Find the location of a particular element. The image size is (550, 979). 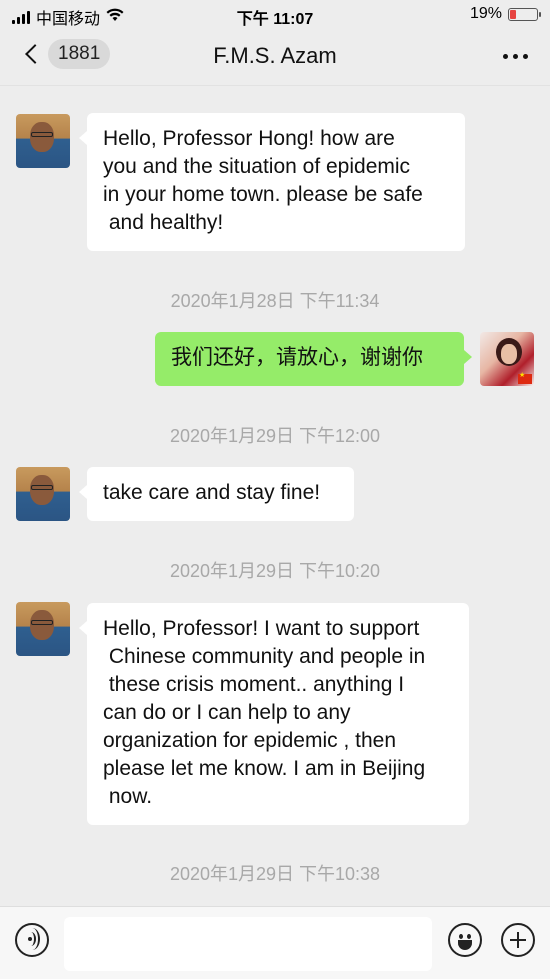

battery-icon is located at coordinates (524, 14).